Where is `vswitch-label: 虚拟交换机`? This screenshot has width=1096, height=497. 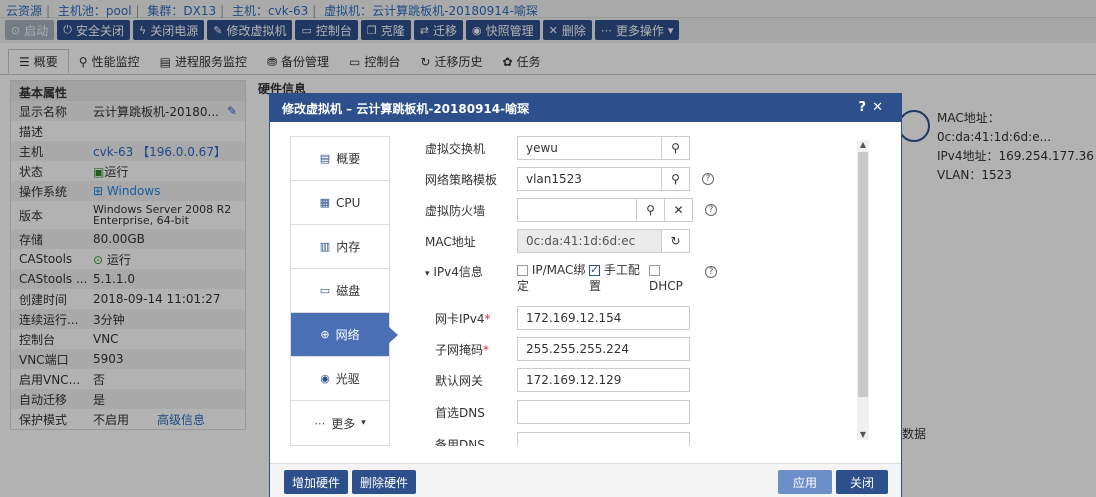 vswitch-label: 虚拟交换机 is located at coordinates (455, 148).